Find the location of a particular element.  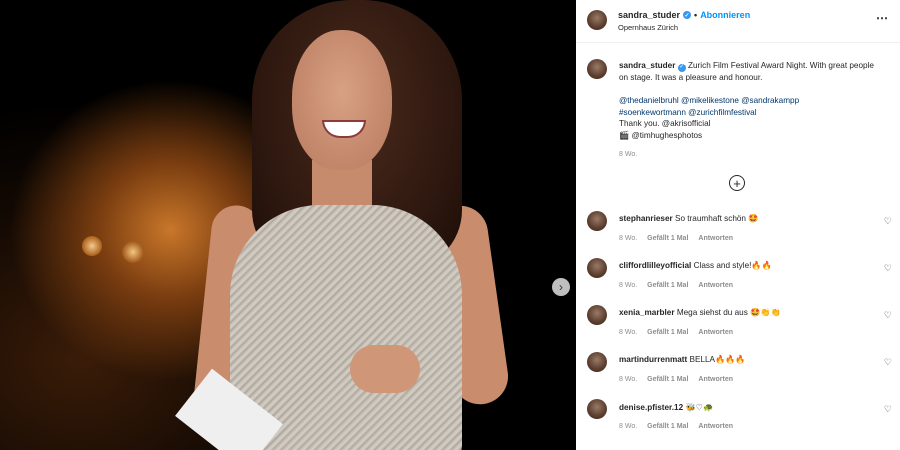

comment-text: Mega siehst du aus 🤩👏👏 is located at coordinates (728, 312).